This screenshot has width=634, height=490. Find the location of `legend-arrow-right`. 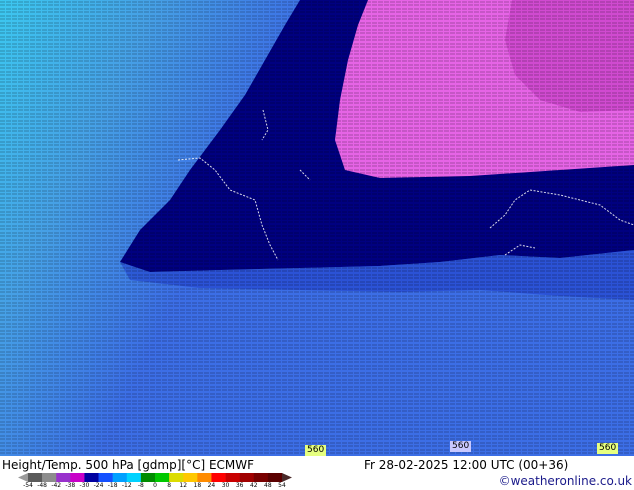

legend-arrow-right is located at coordinates (287, 477).